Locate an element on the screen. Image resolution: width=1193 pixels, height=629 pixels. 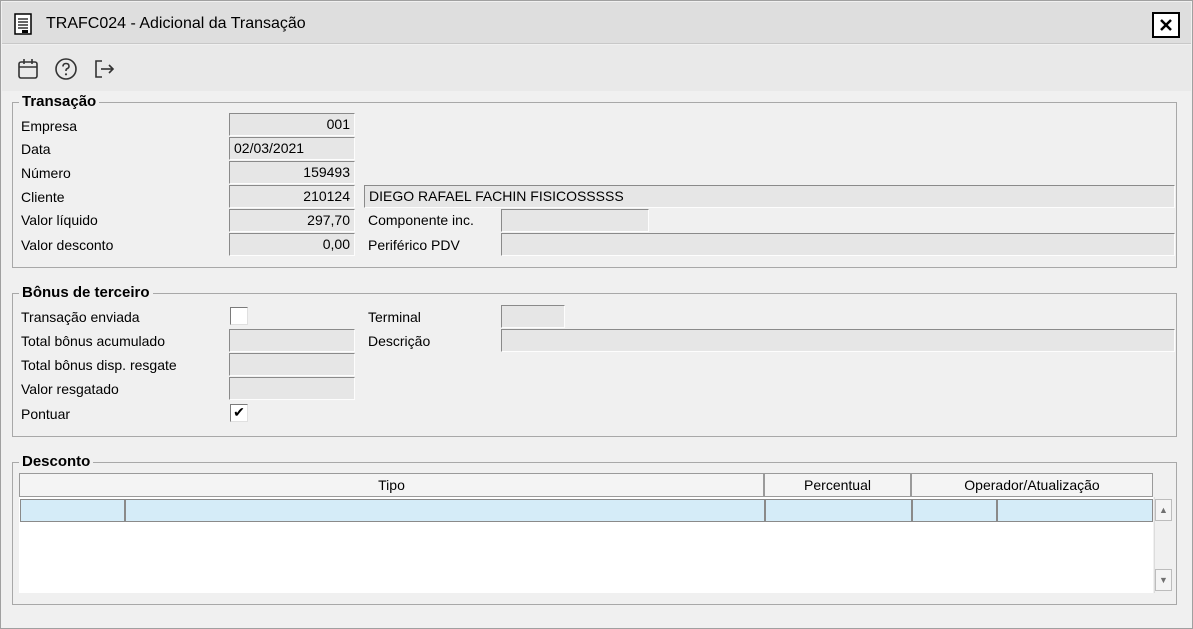
column-header-operador: Operador/Atualização is located at coordinates (1032, 485).